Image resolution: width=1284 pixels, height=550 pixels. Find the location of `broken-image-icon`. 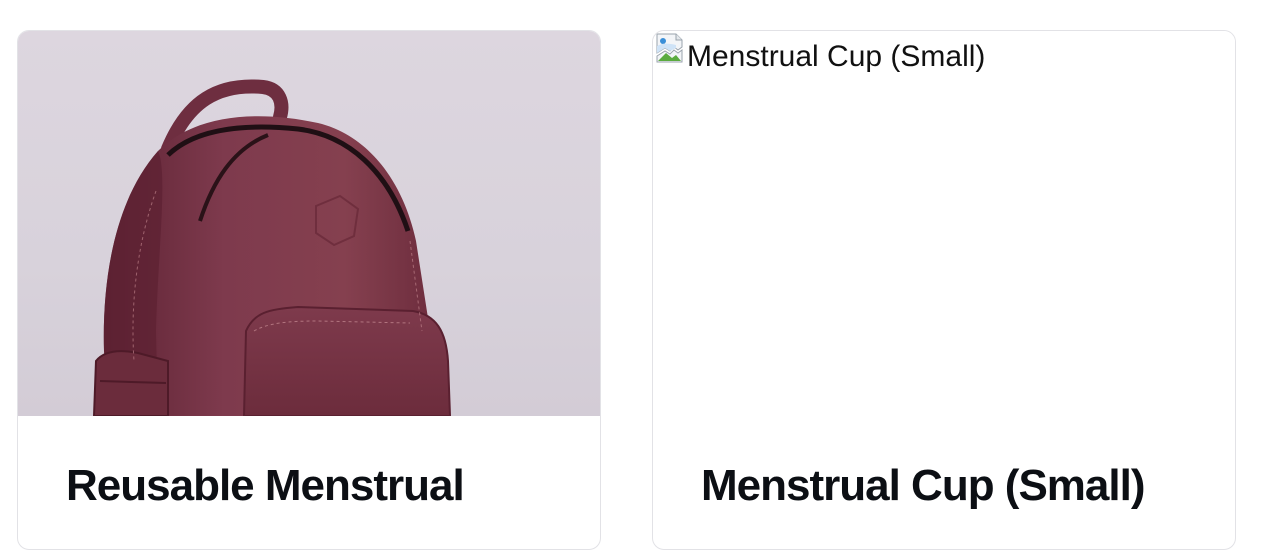

broken-image-icon is located at coordinates (669, 48).